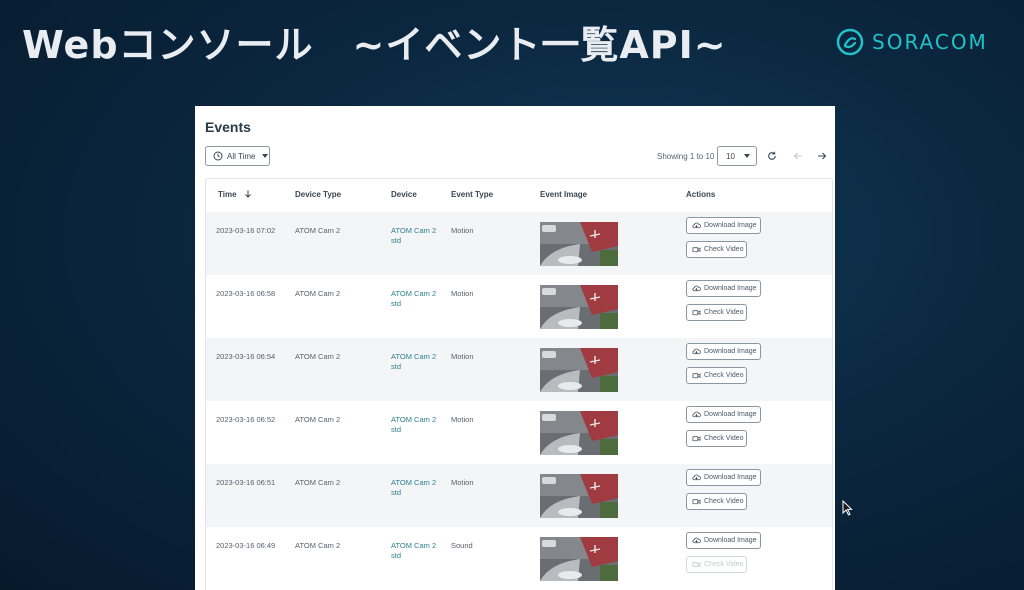 This screenshot has width=1024, height=590. What do you see at coordinates (564, 194) in the screenshot?
I see `col-event-image-header: Event Image` at bounding box center [564, 194].